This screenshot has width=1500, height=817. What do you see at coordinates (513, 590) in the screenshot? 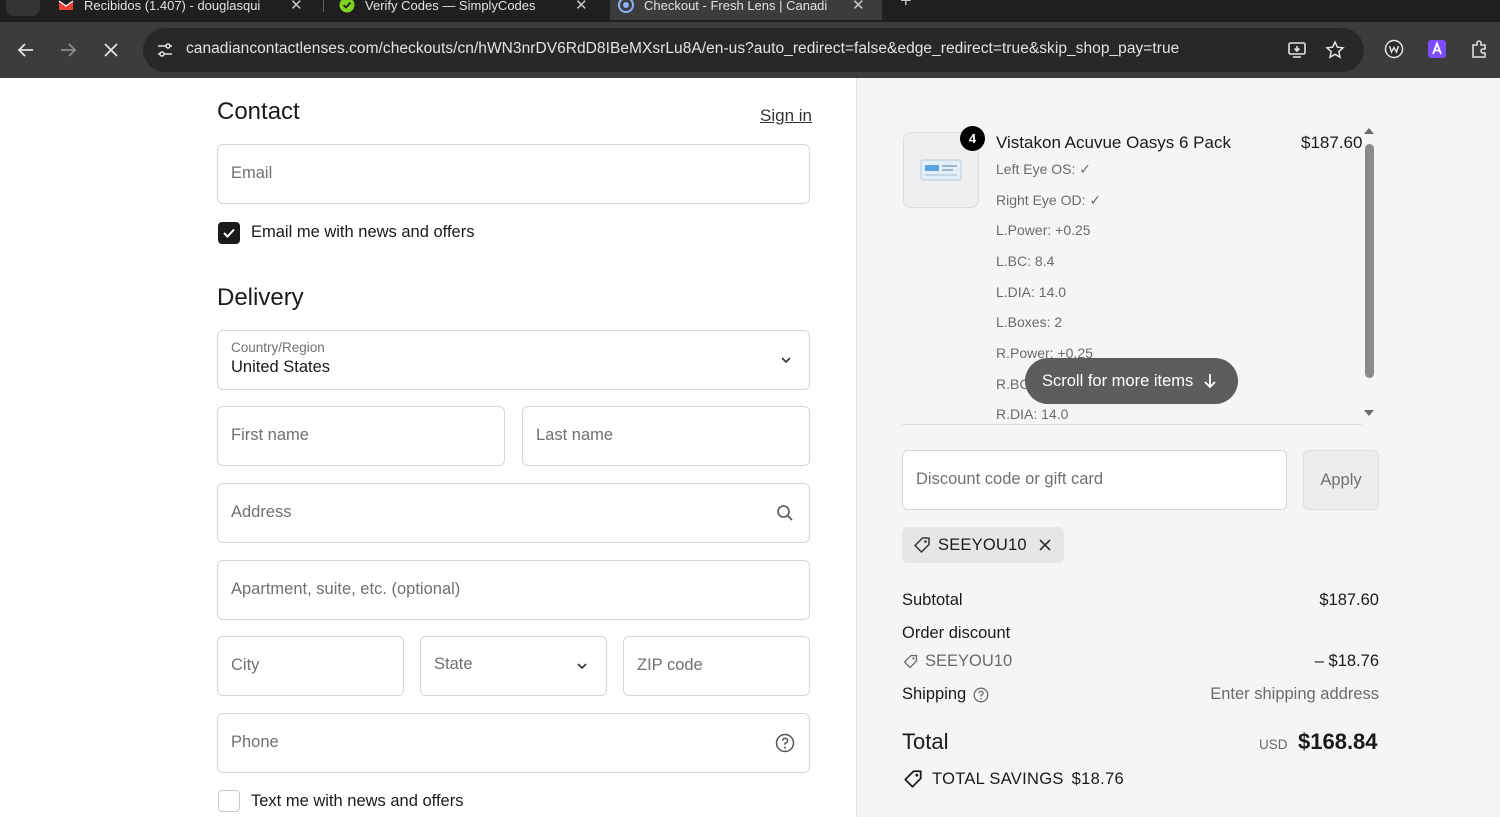
I see `apartment-field: Apartment, suite, etc. (optional)` at bounding box center [513, 590].